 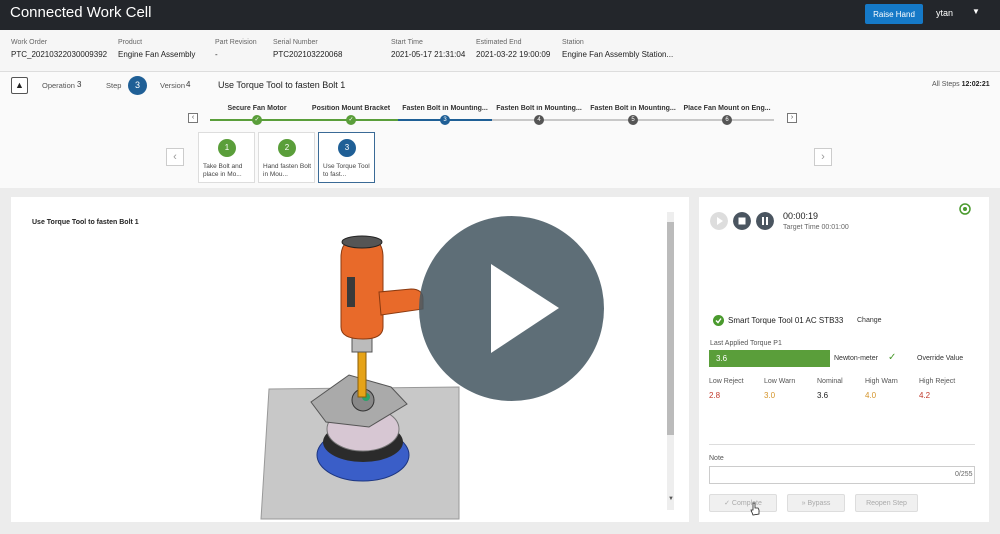 What do you see at coordinates (871, 395) in the screenshot?
I see `limit-value: 4.0` at bounding box center [871, 395].